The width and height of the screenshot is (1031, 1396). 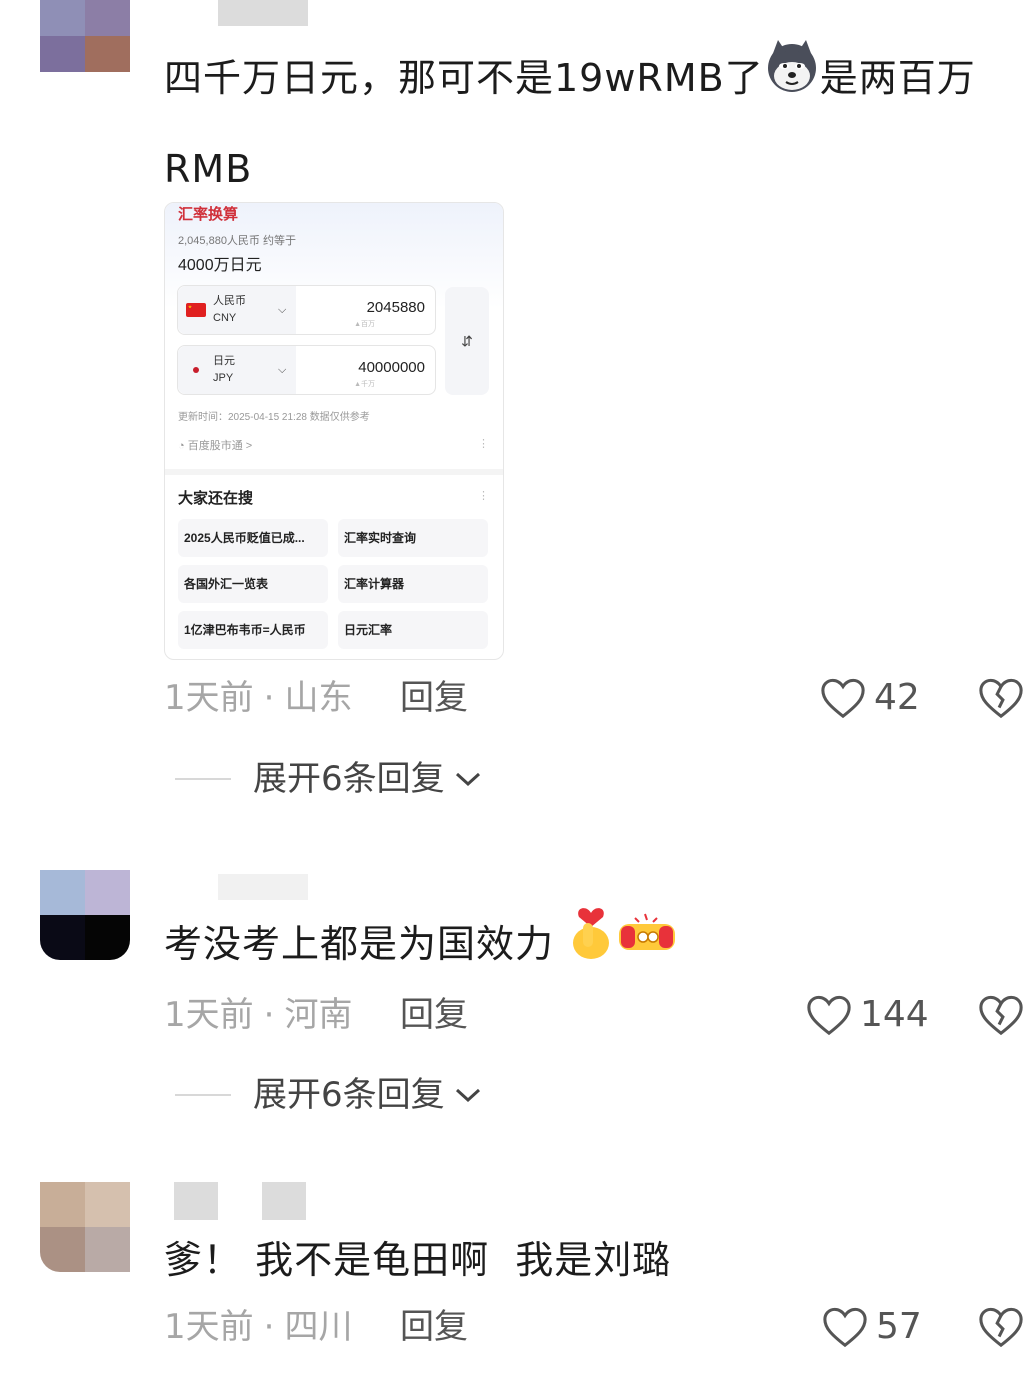 I want to click on search-suggestion: 各国外汇一览表, so click(x=253, y=584).